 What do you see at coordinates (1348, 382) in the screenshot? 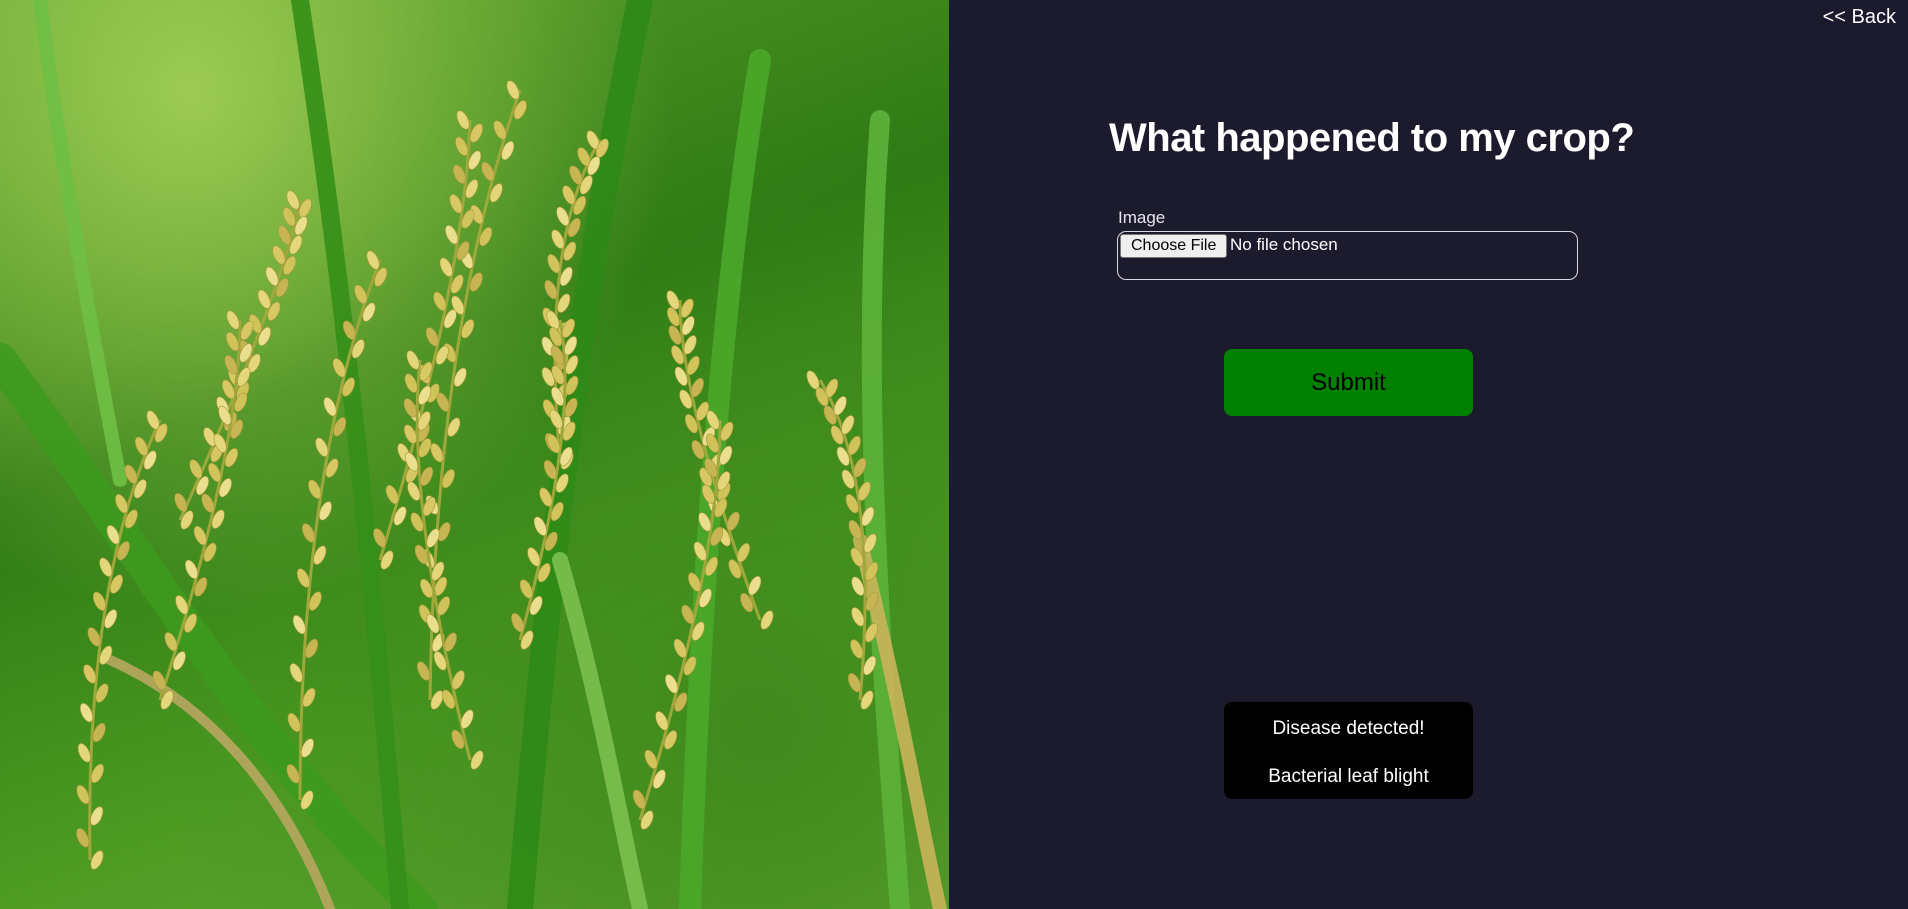
I see `submit-button: Submit` at bounding box center [1348, 382].